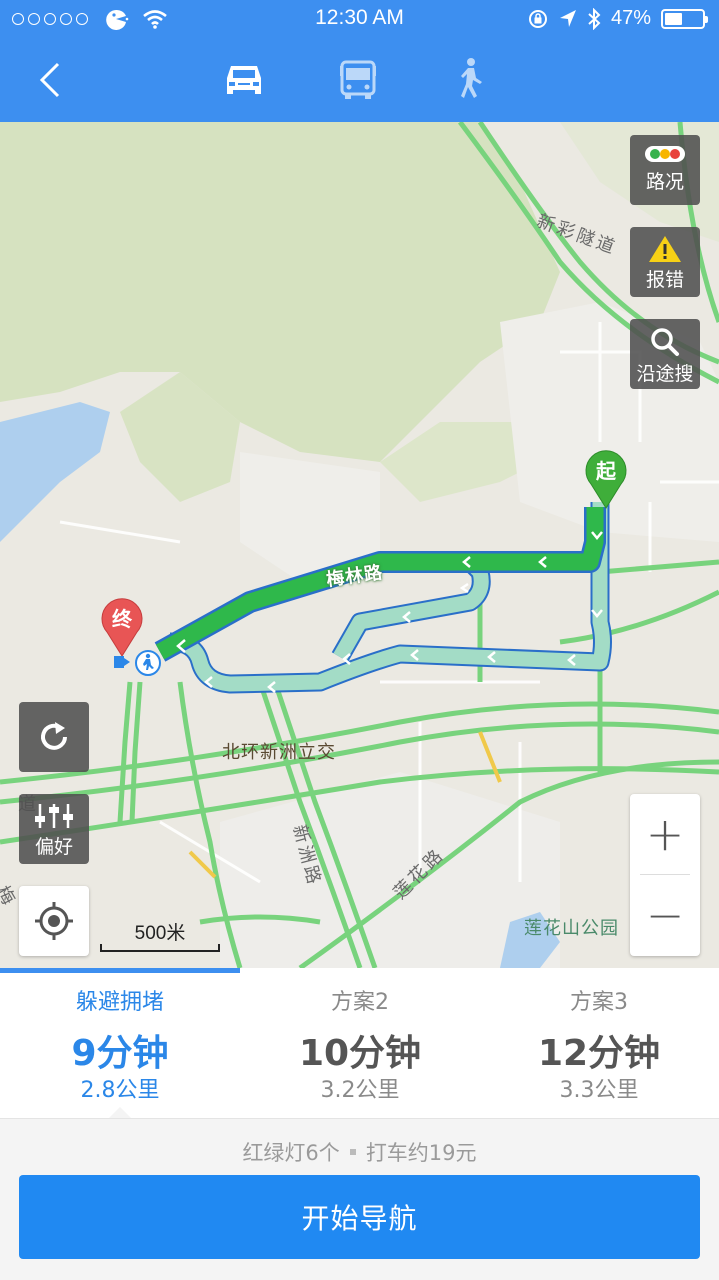 The height and width of the screenshot is (1280, 719). I want to click on locate-me-button, so click(54, 921).